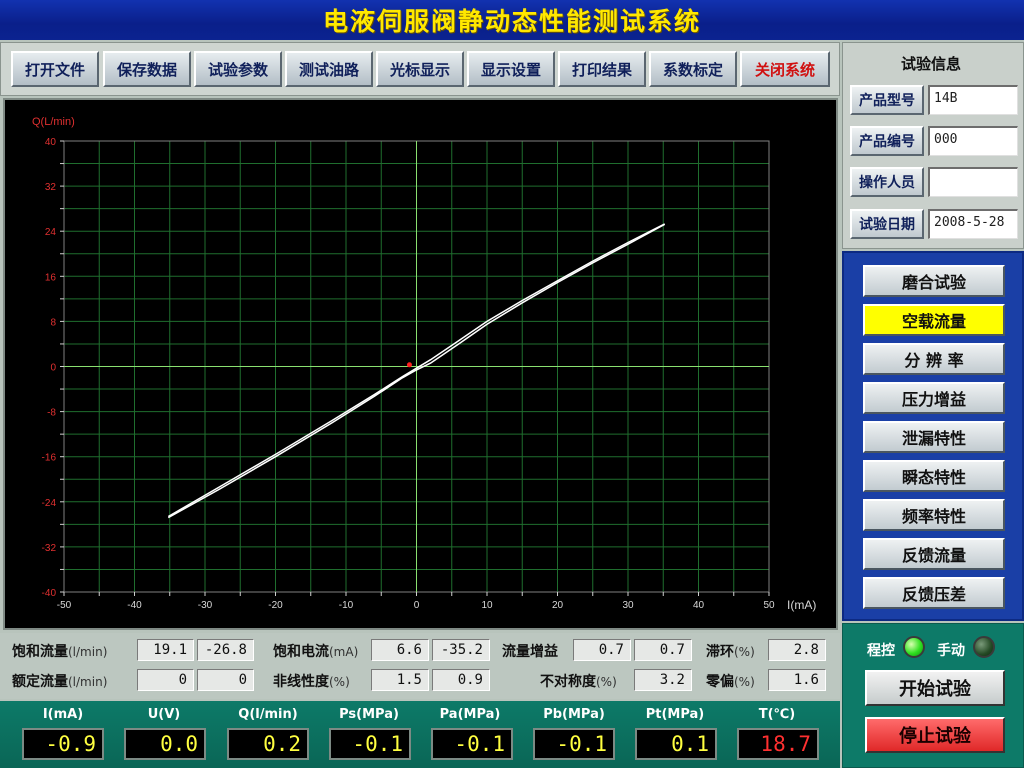 The height and width of the screenshot is (768, 1024). Describe the element at coordinates (51, 413) in the screenshot. I see `y-tick-label: -8` at that location.